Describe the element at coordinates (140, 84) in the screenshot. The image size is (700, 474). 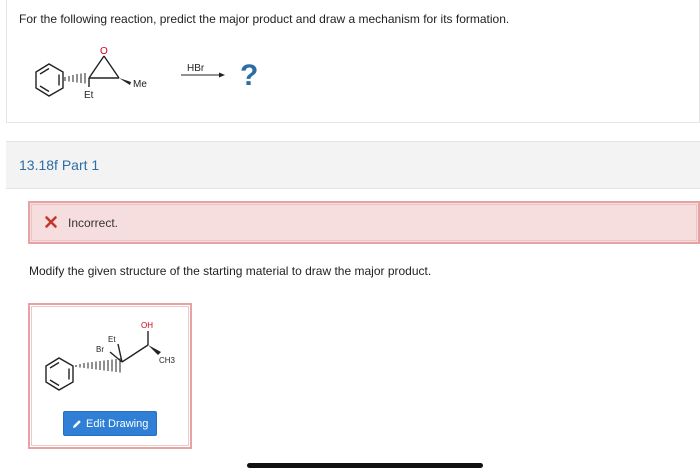
I see `methyl-label: Me` at that location.